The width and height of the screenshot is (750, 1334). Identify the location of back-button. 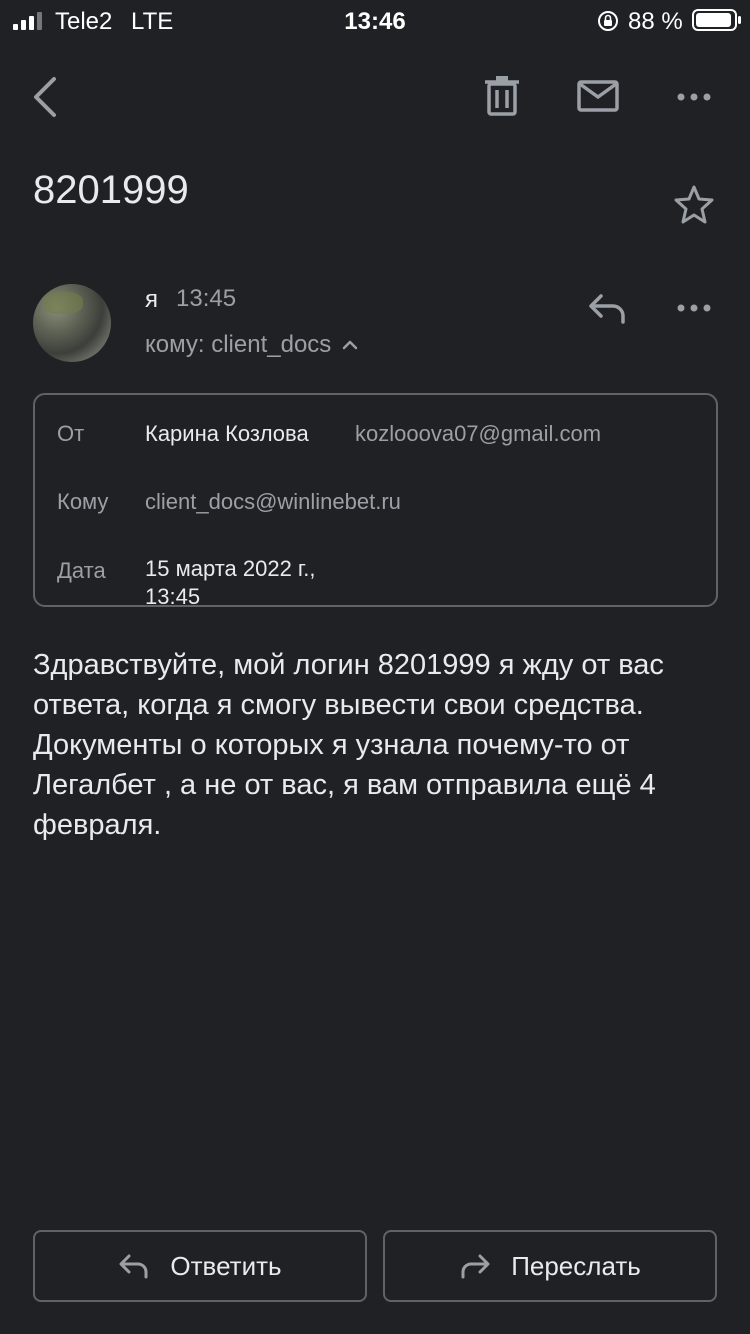
(45, 97).